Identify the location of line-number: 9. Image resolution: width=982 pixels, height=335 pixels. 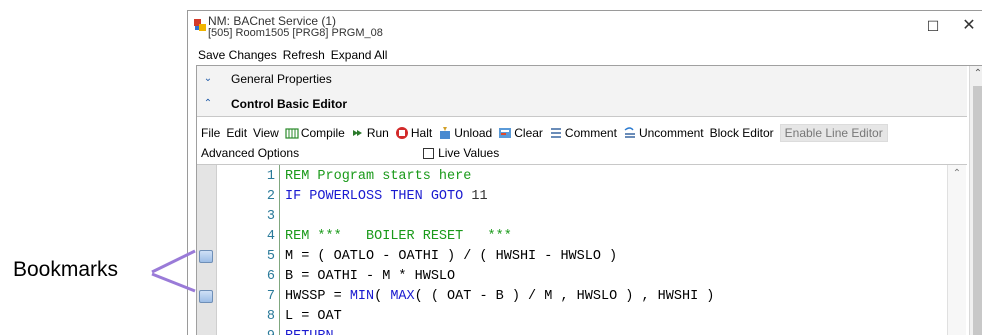
(250, 331).